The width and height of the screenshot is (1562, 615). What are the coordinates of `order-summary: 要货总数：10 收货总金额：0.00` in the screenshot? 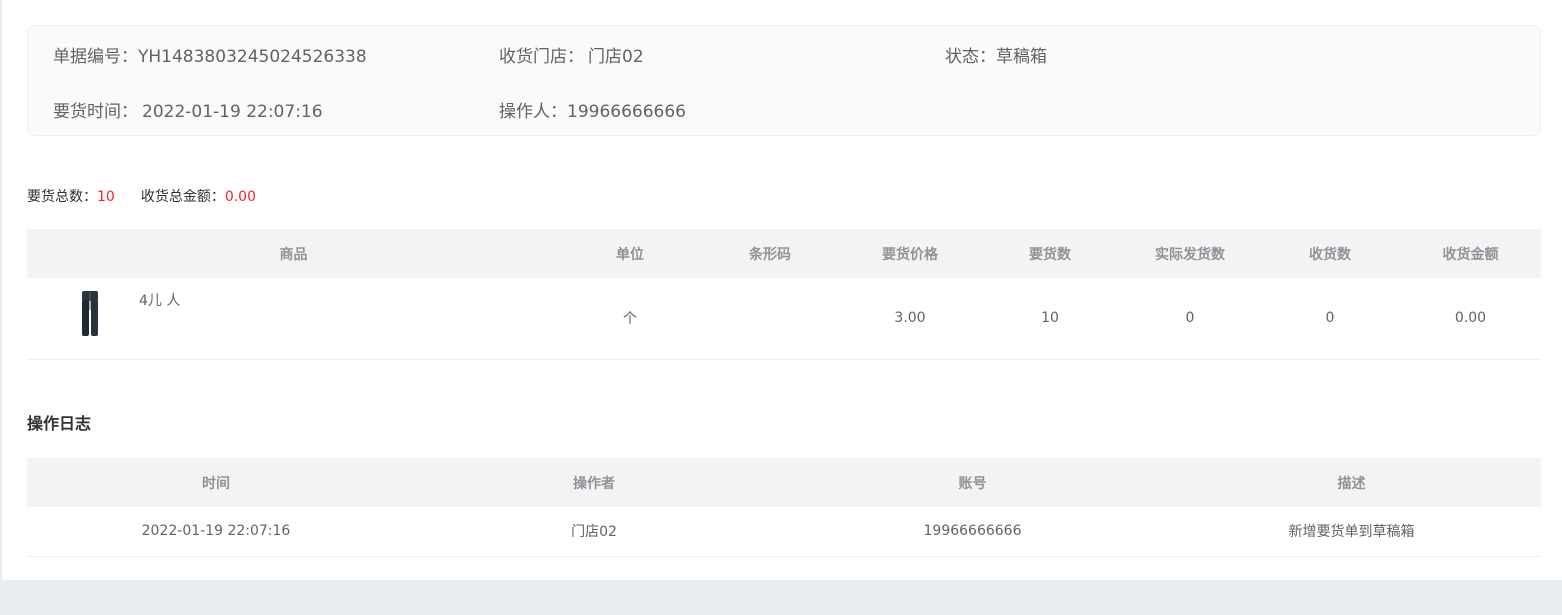 It's located at (141, 196).